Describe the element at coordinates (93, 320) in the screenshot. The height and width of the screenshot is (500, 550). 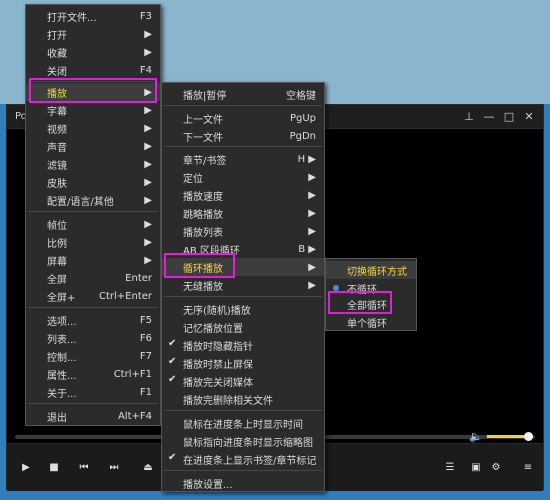
I see `menu-item-options: 选项... F5` at that location.